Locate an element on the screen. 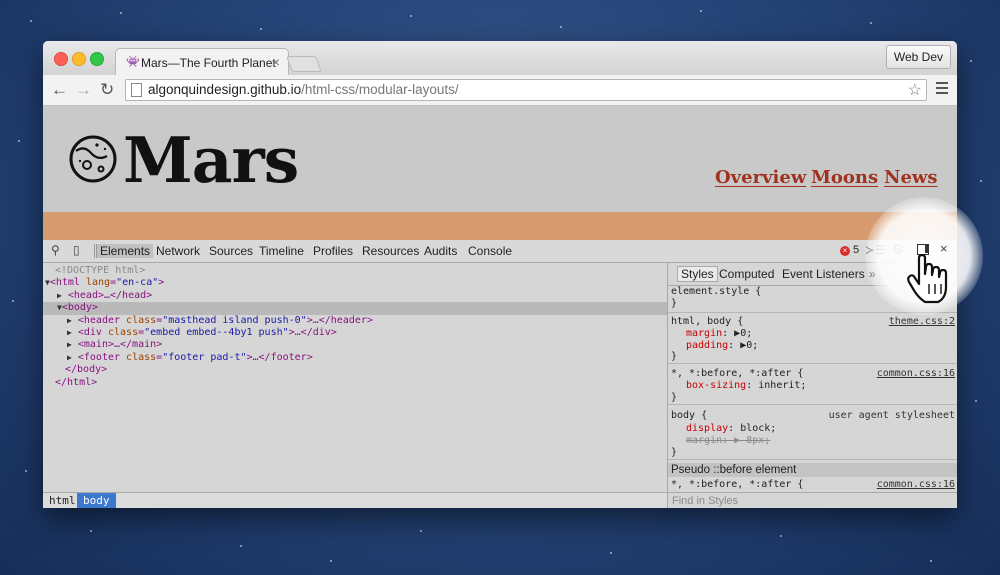  nav-link-moons: Moons is located at coordinates (844, 177).